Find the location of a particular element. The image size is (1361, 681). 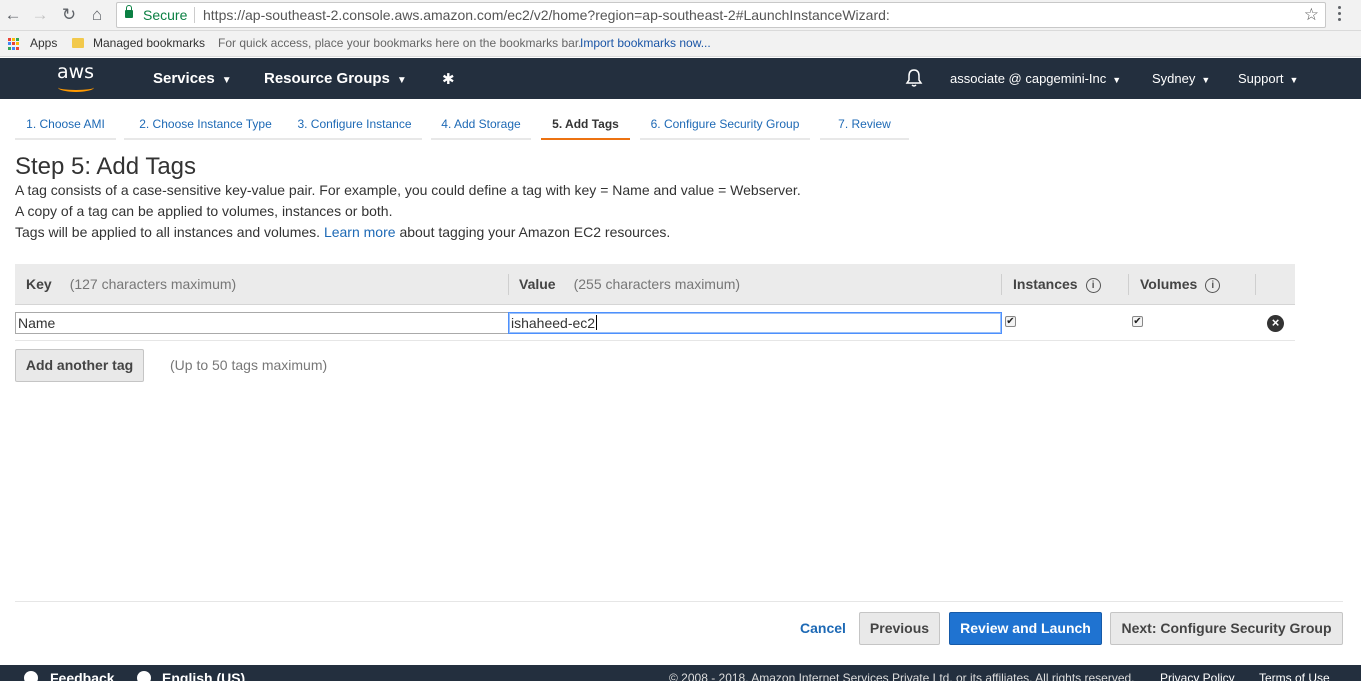

text-cursor is located at coordinates (597, 322).